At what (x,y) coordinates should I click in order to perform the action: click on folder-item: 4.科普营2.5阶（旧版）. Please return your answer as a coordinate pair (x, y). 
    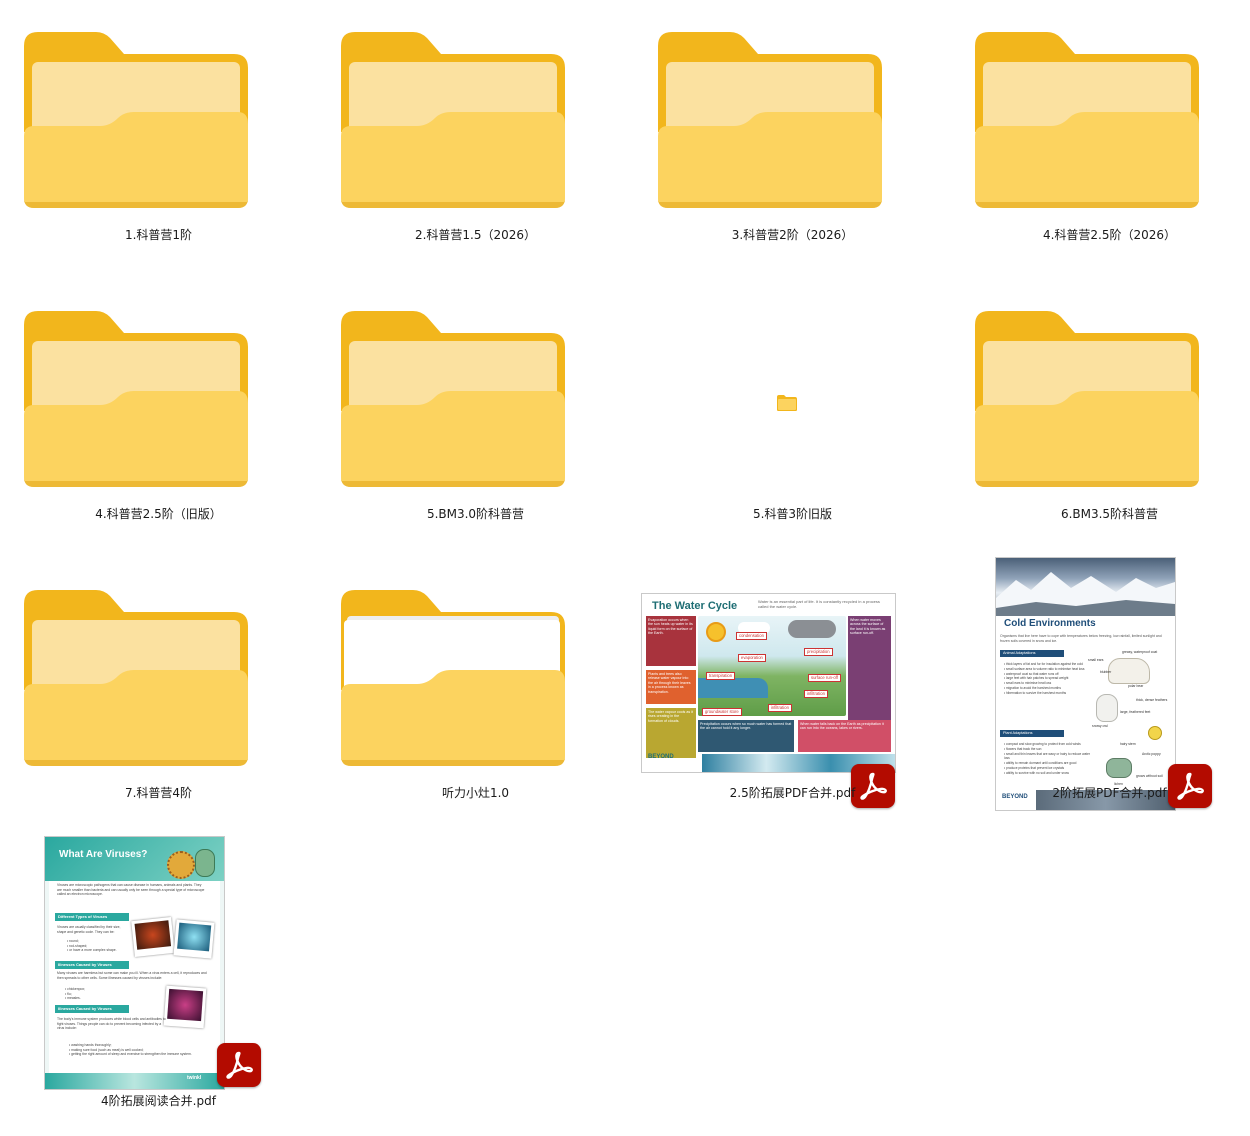
    Looking at the image, I should click on (158, 418).